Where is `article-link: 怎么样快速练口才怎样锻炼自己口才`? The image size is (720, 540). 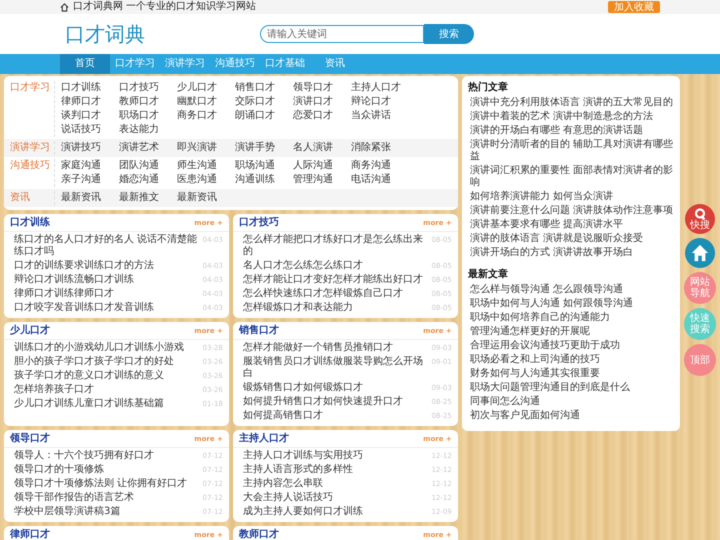 article-link: 怎么样快速练口才怎样锻炼自己口才 is located at coordinates (335, 294).